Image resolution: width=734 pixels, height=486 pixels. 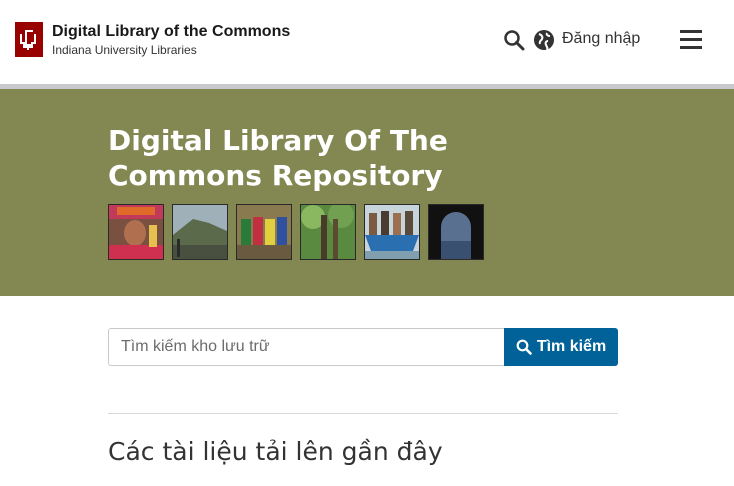 What do you see at coordinates (456, 232) in the screenshot?
I see `thumbnail-window` at bounding box center [456, 232].